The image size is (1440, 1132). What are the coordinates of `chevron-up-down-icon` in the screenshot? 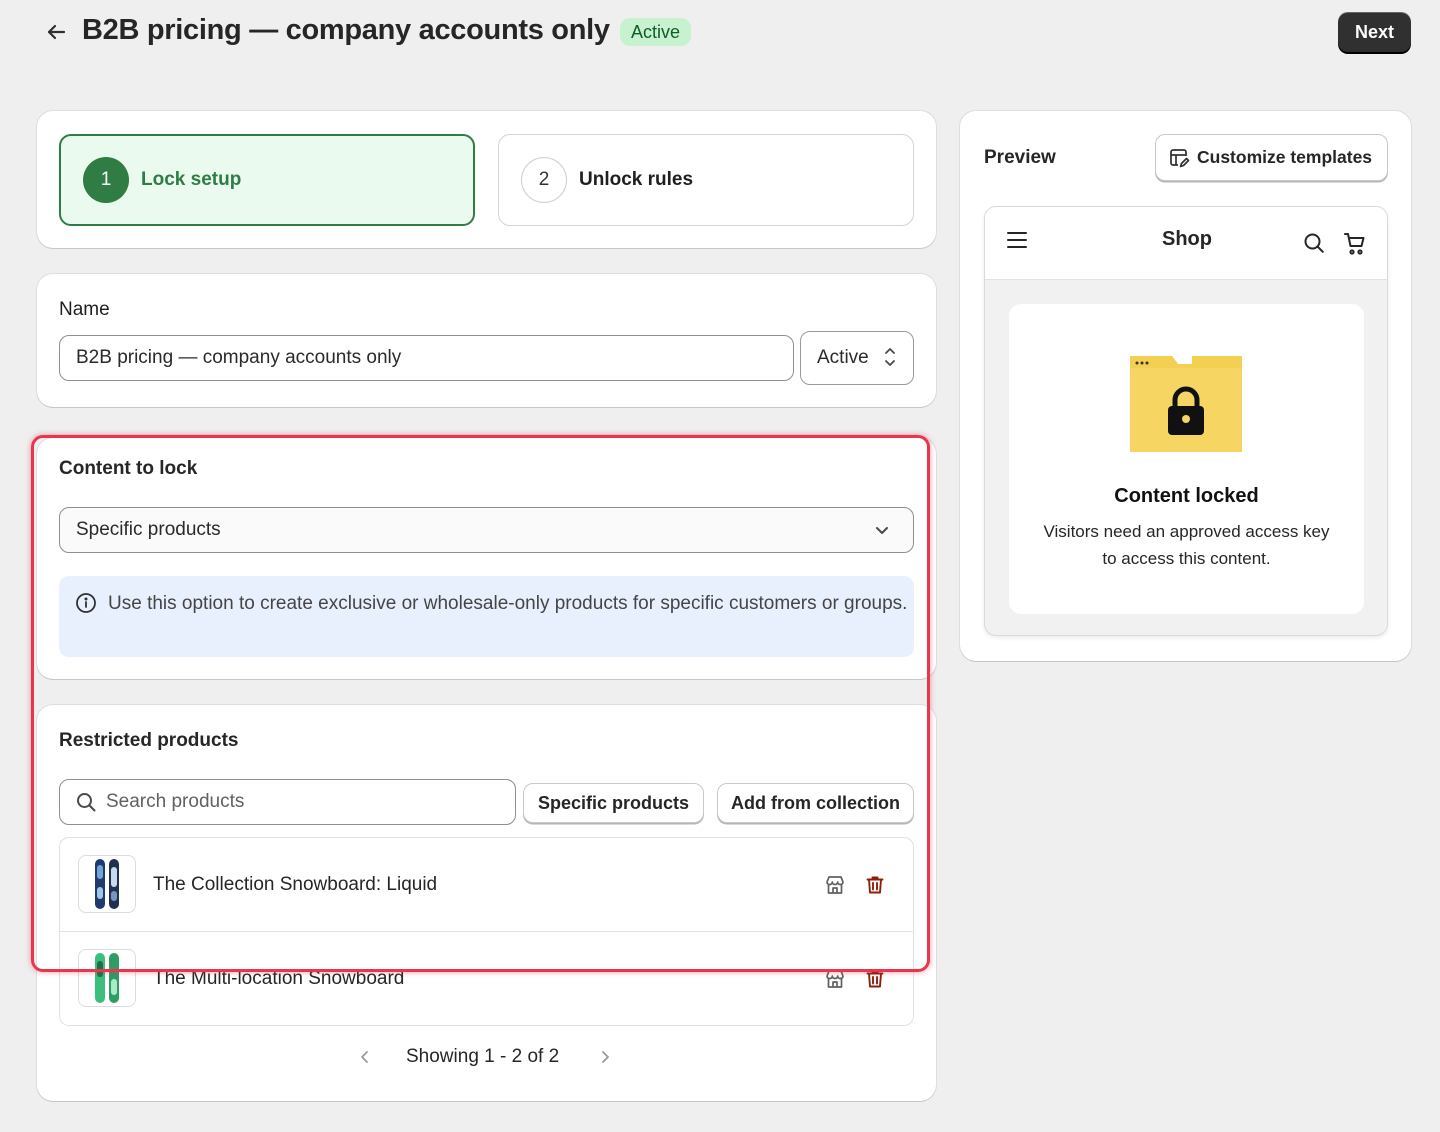 It's located at (890, 357).